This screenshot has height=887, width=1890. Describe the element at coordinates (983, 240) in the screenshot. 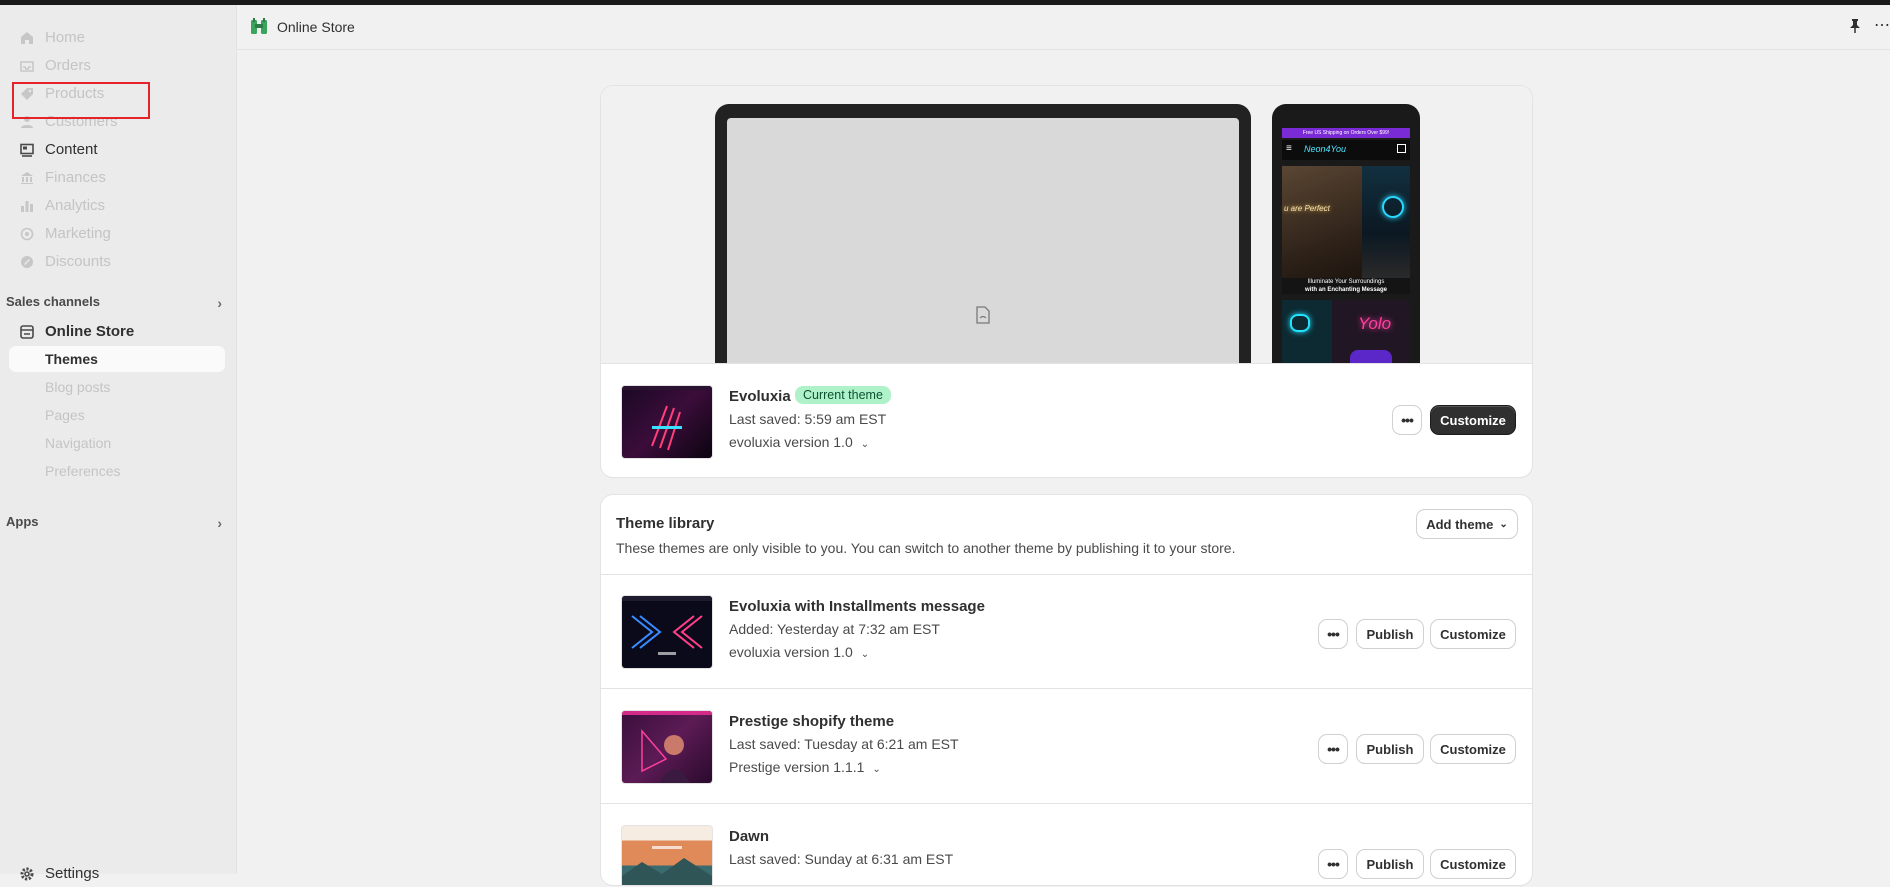

I see `desktop-preview-screen` at that location.